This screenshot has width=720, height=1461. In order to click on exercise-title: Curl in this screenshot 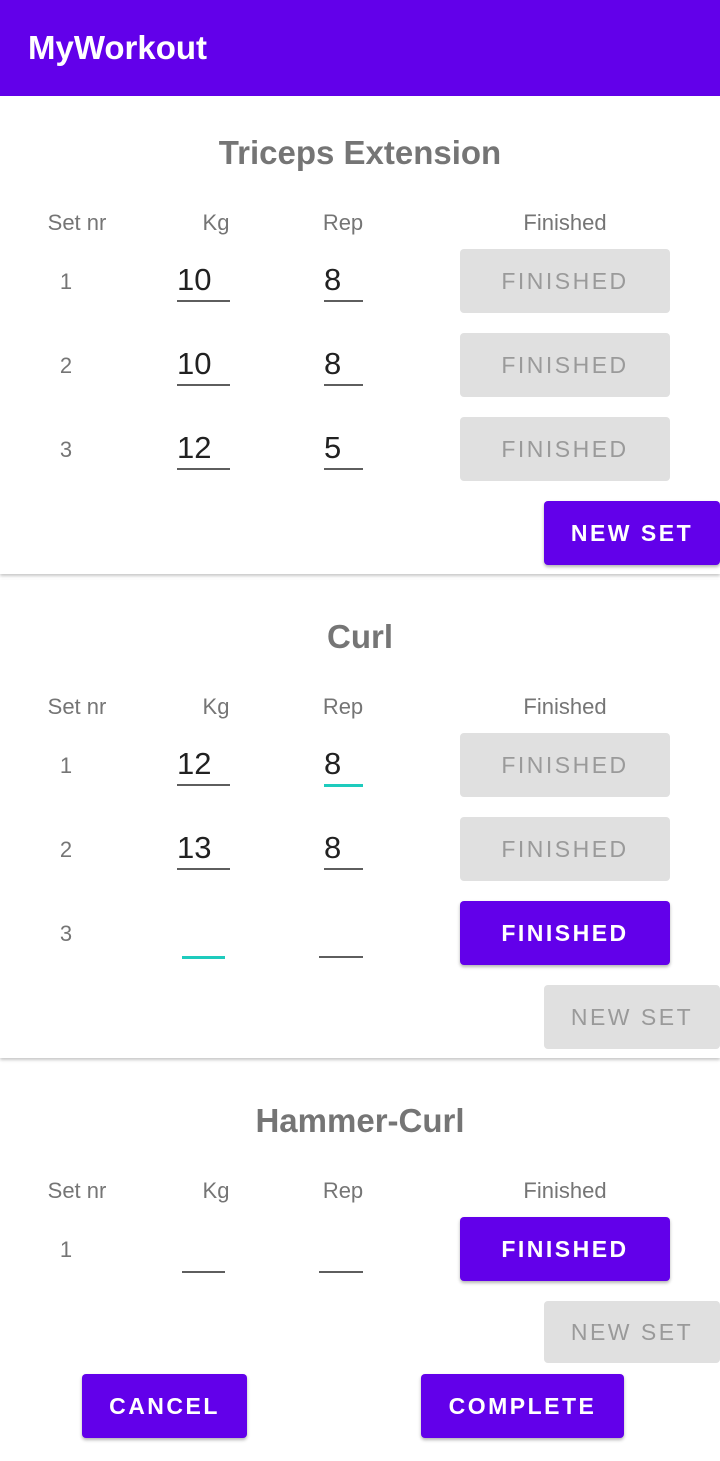, I will do `click(360, 636)`.